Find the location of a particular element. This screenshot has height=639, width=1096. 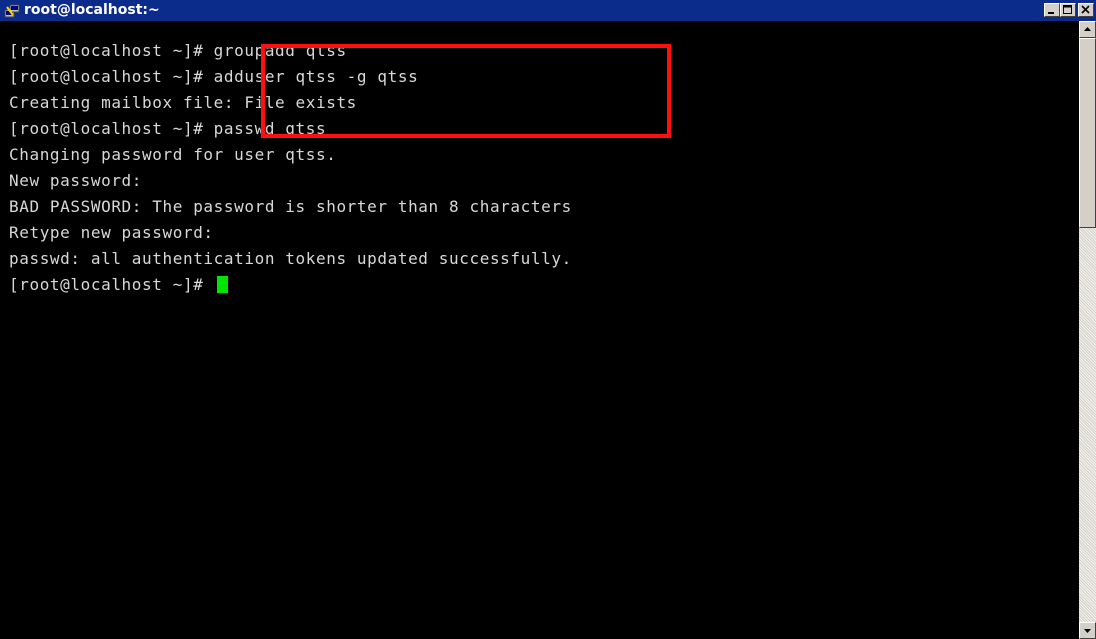

minimize-button is located at coordinates (1052, 10).